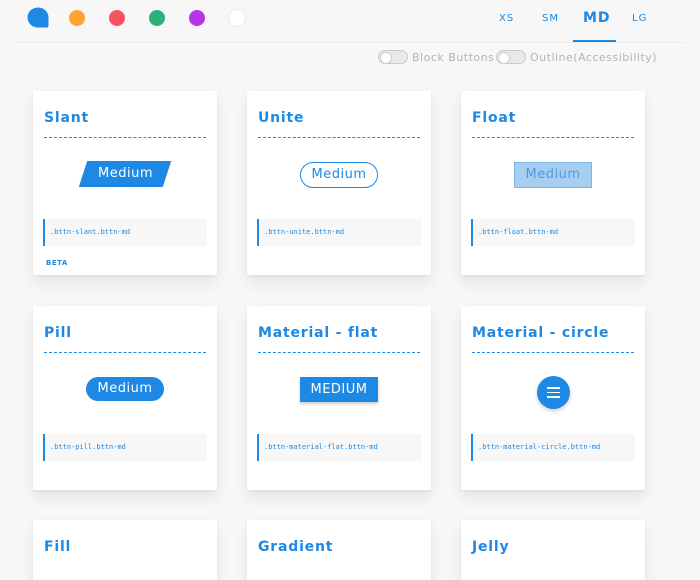 The image size is (700, 580). I want to click on block-buttons-toggle: Block Buttons, so click(436, 57).